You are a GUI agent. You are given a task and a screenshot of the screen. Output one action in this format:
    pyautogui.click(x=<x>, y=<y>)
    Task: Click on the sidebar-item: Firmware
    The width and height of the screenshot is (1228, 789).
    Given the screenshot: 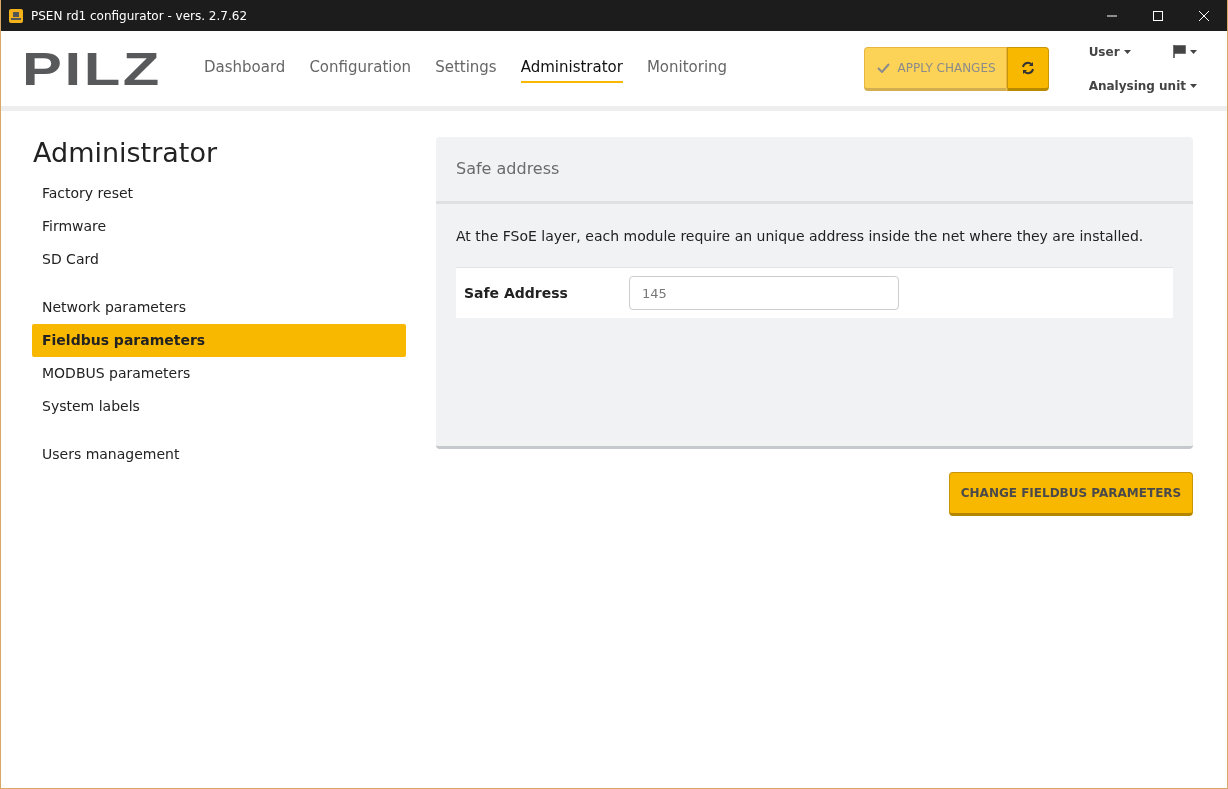 What is the action you would take?
    pyautogui.click(x=219, y=227)
    